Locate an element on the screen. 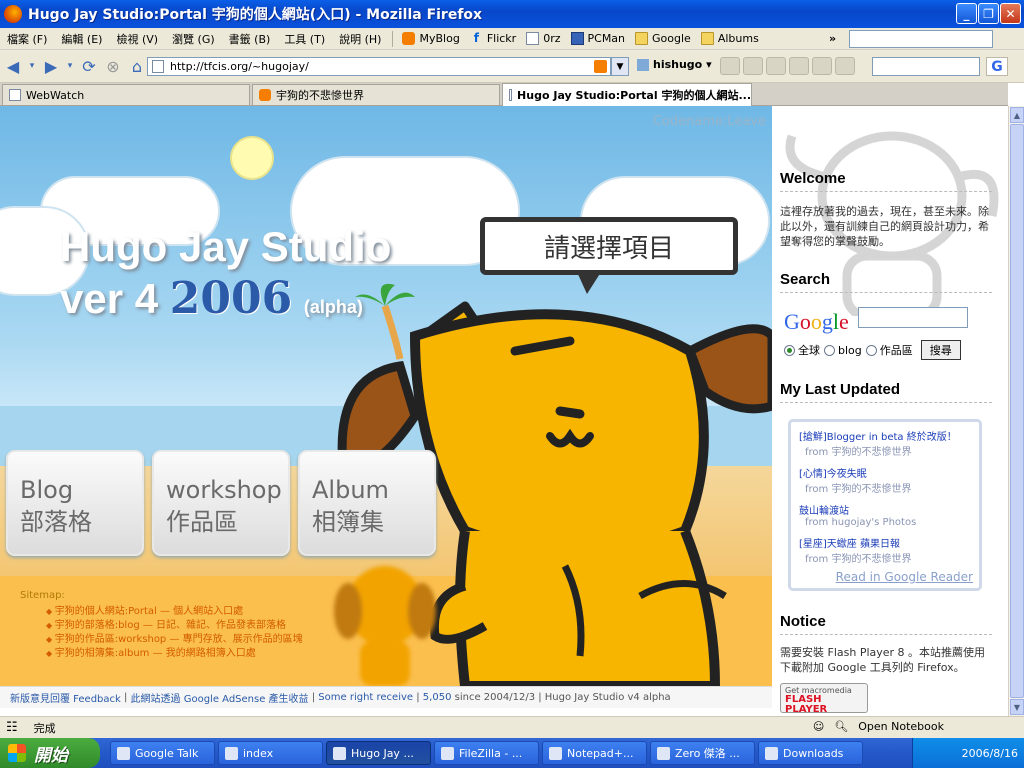 This screenshot has width=1024, height=768. folder-icon is located at coordinates (771, 753).